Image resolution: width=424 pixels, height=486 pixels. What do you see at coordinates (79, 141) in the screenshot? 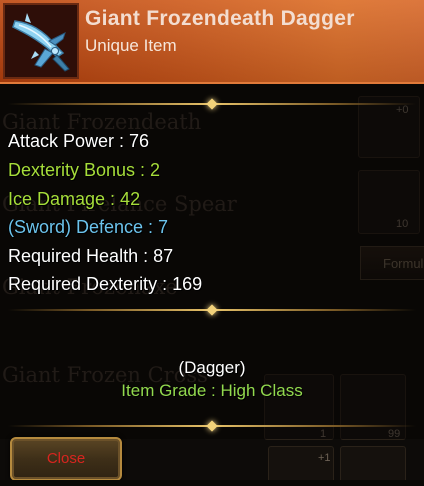
I see `stat-attack-power: Attack Power : 76` at bounding box center [79, 141].